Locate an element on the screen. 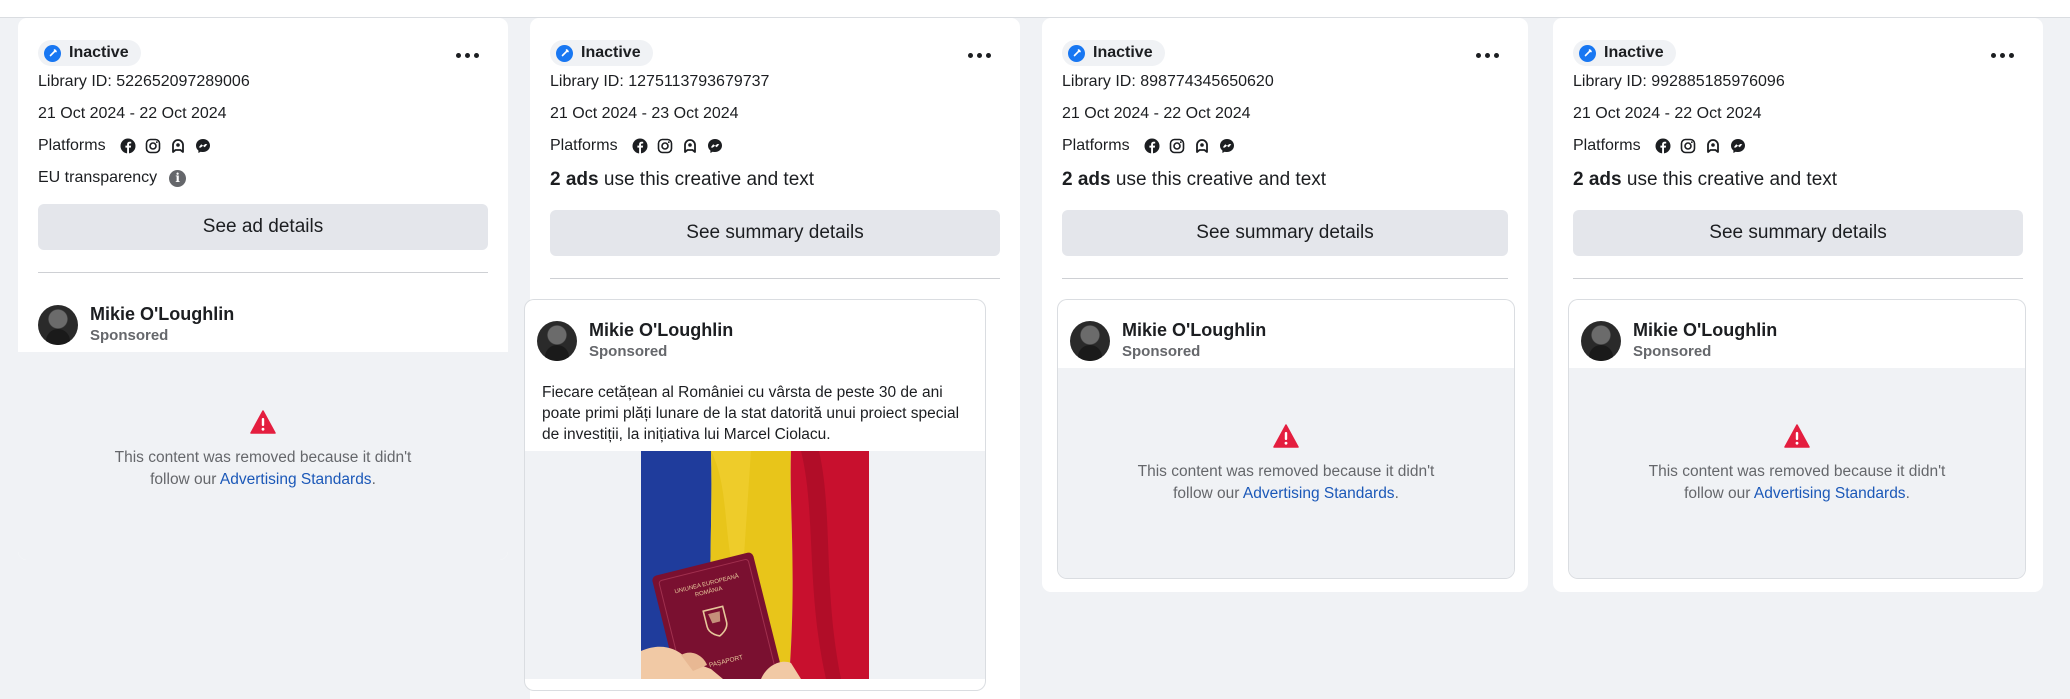 The image size is (2070, 699). ad-image-area: UNIUNEA EUROPEANĂ ROMÂNIA PAȘAPORT is located at coordinates (755, 565).